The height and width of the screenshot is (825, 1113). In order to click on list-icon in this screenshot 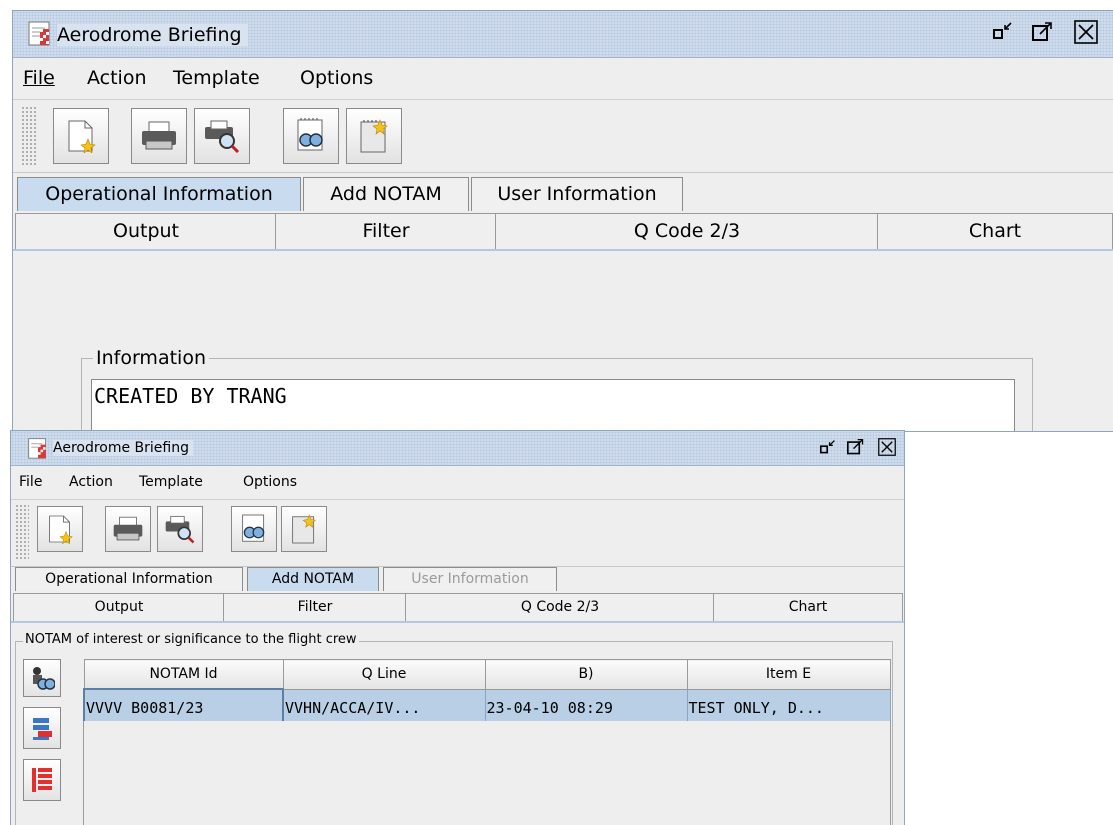, I will do `click(42, 780)`.